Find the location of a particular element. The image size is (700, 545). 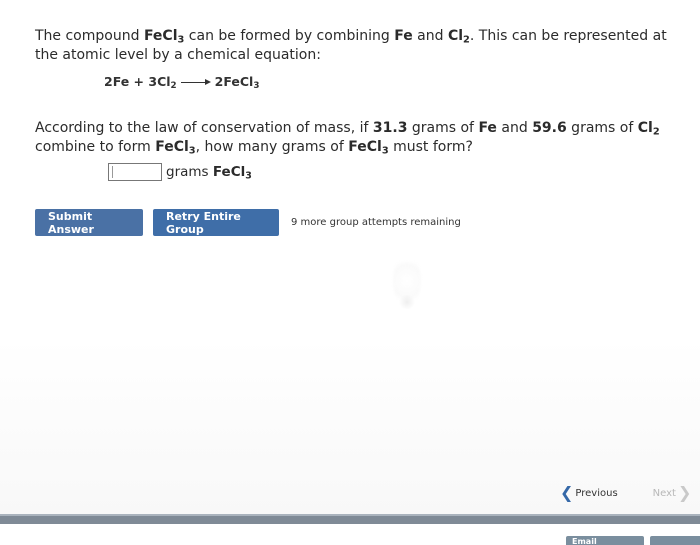

equation-left: 2Fe + 3Cl is located at coordinates (137, 81).